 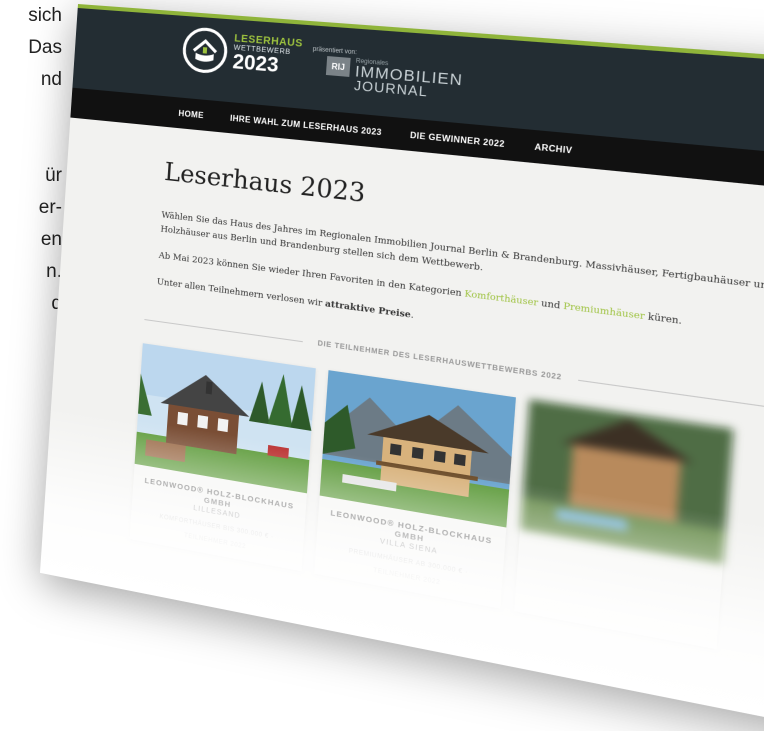 What do you see at coordinates (306, 125) in the screenshot?
I see `nav-vote-2023: IHRE WAHL ZUM LESERHAUS 2023` at bounding box center [306, 125].